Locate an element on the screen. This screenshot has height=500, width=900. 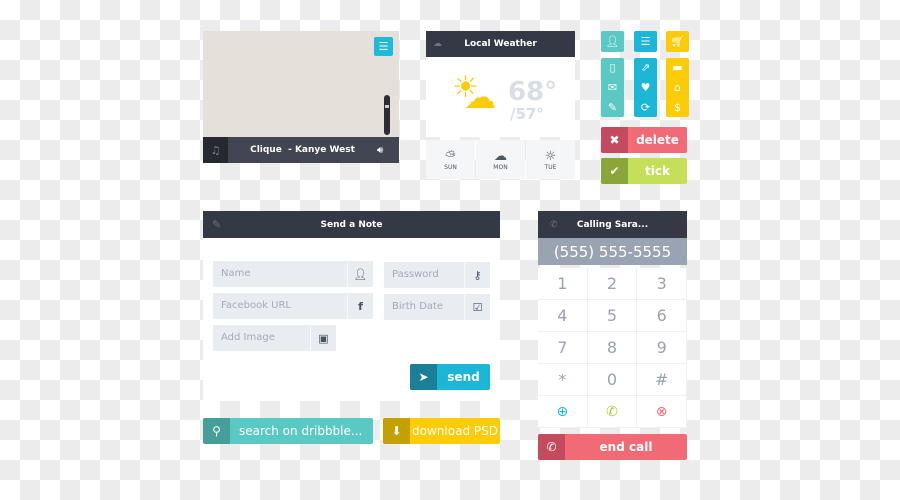
add-icon: ⊕ is located at coordinates (563, 412).